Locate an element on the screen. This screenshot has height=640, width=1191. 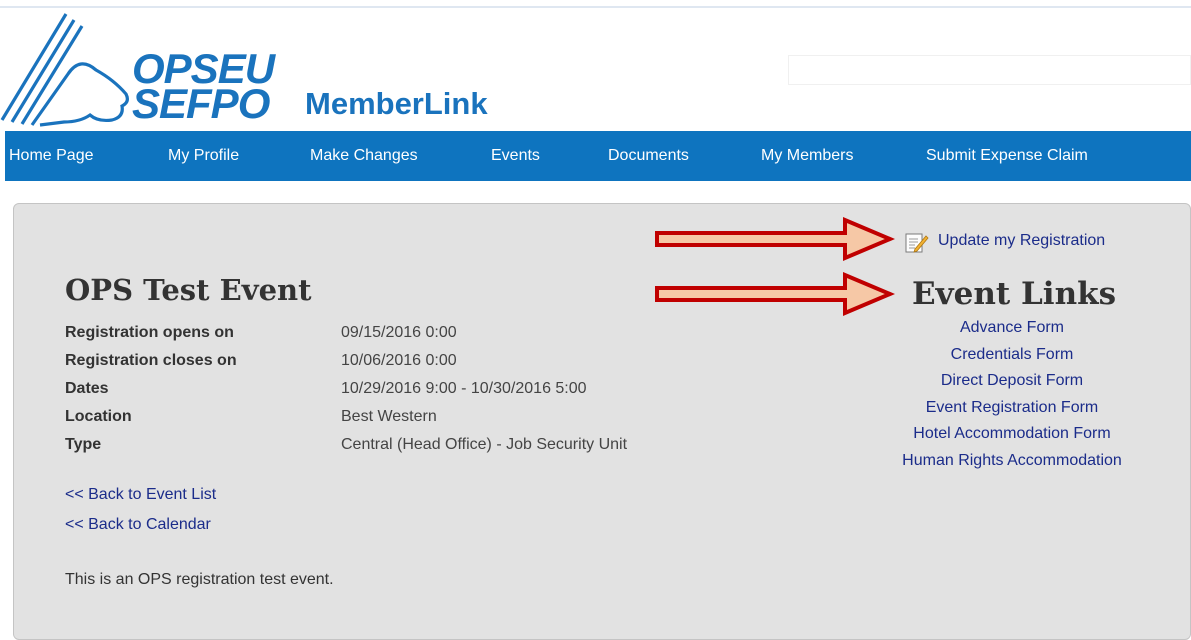
nav-events: Events is located at coordinates (515, 156).